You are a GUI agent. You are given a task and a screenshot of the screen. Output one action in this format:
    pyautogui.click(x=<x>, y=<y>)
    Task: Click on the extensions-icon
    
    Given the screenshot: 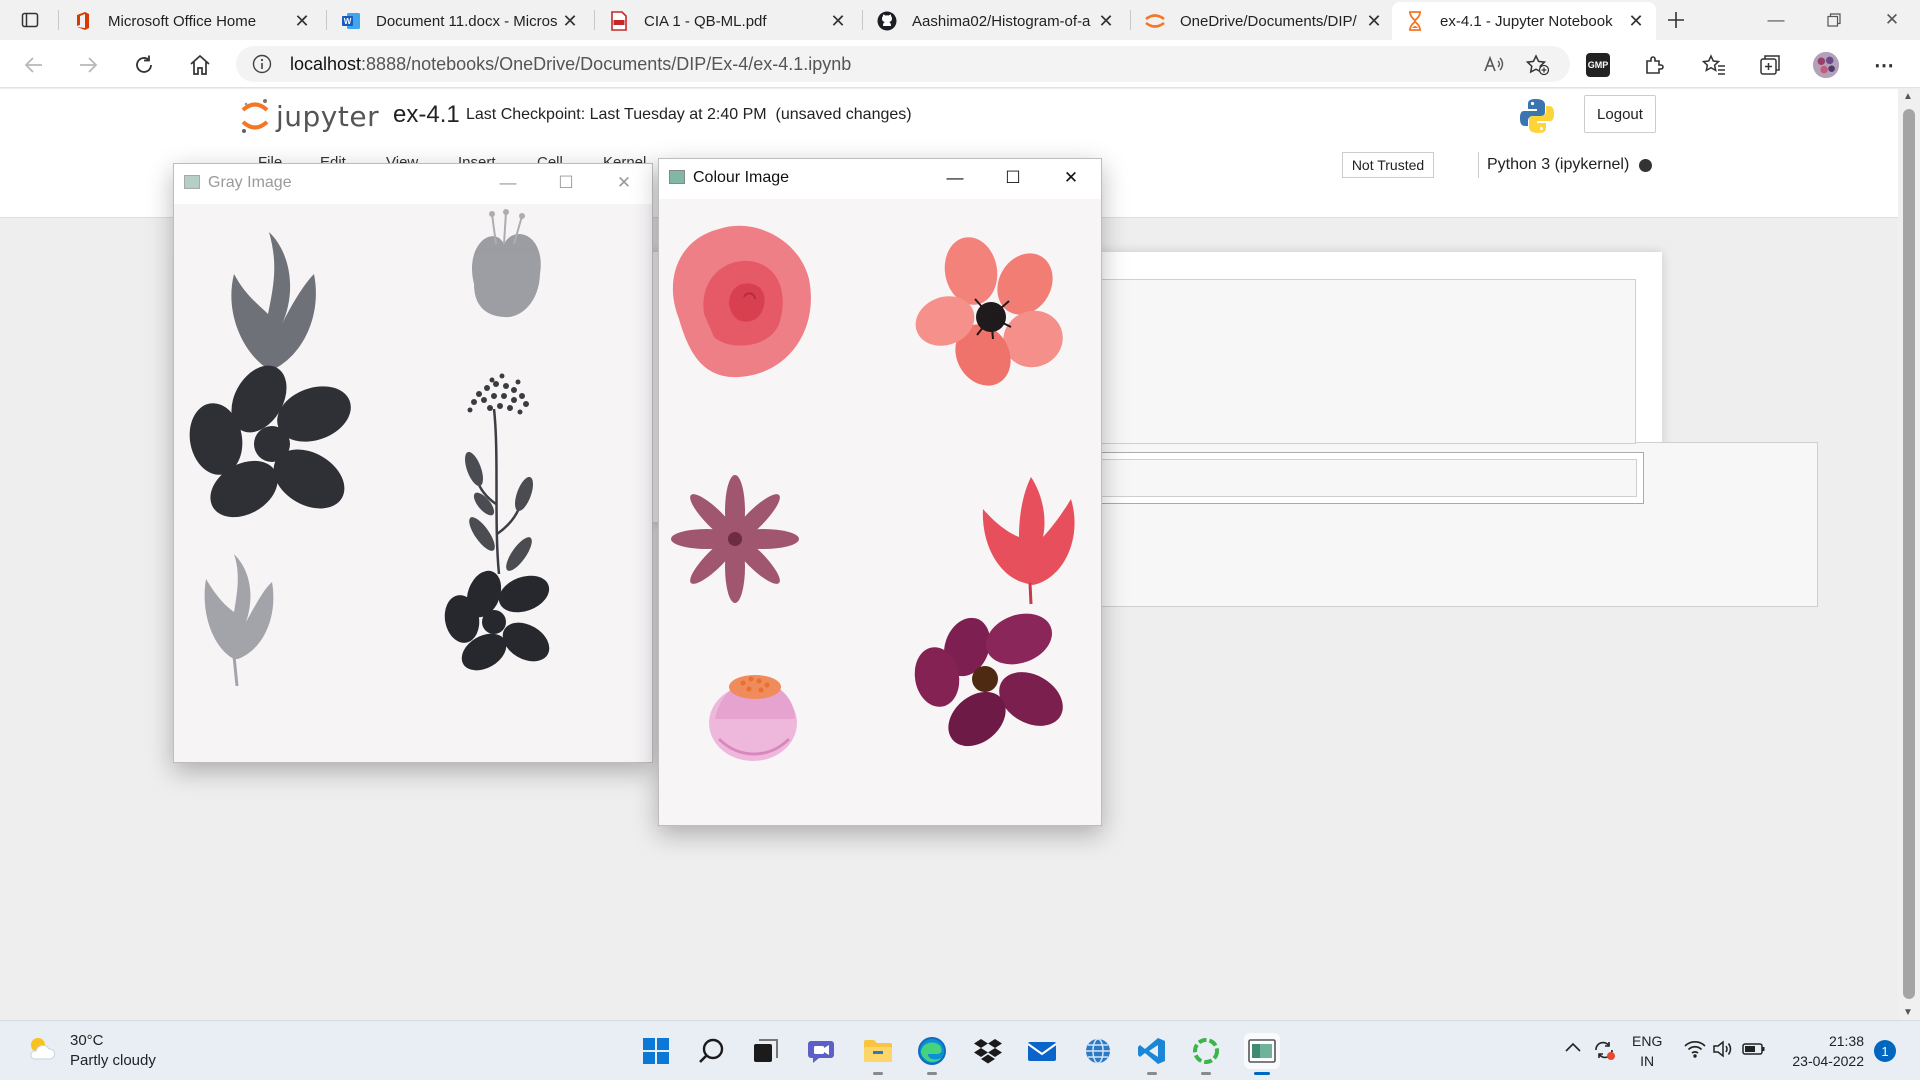 What is the action you would take?
    pyautogui.click(x=1654, y=65)
    